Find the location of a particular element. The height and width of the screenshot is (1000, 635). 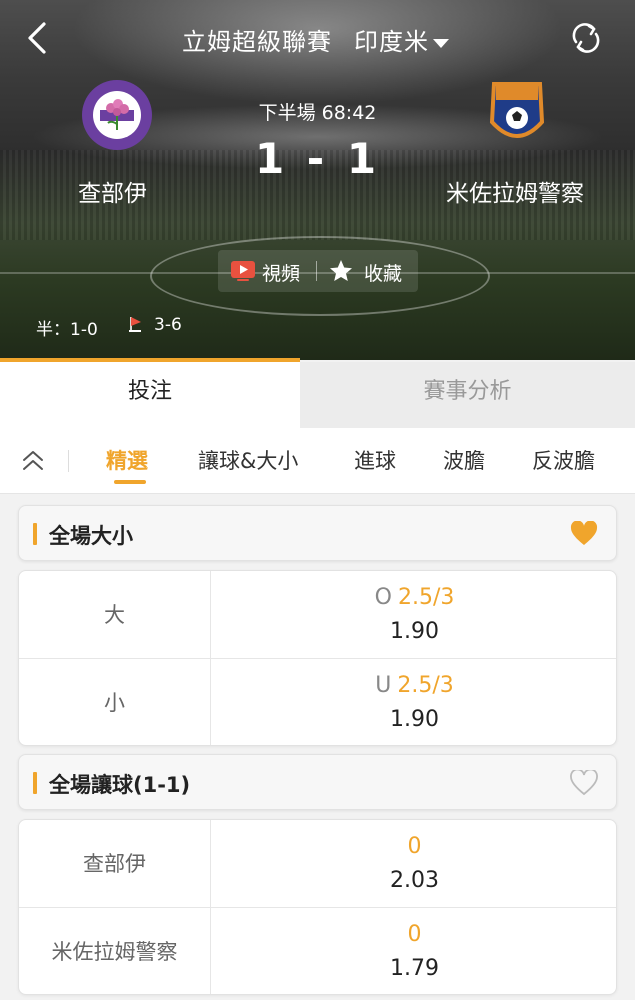

favorite-button: 收藏 is located at coordinates (383, 272).